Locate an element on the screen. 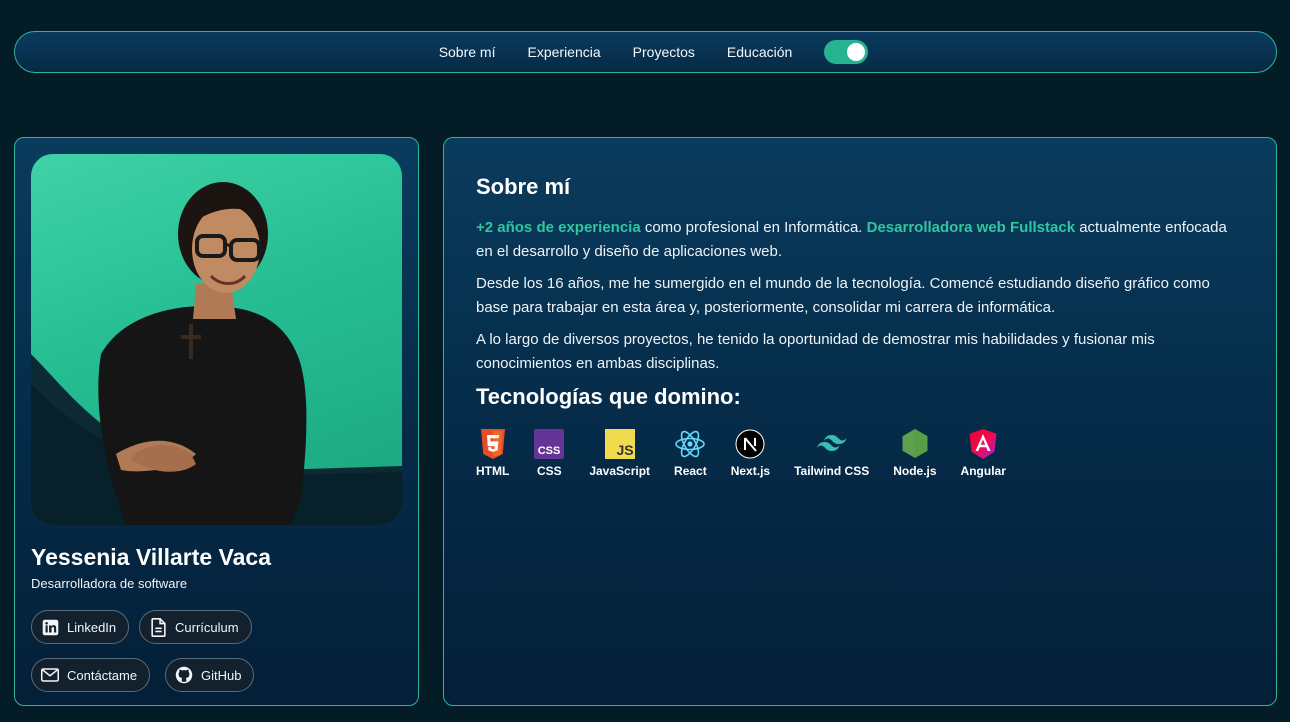  css-icon: CSS is located at coordinates (549, 444).